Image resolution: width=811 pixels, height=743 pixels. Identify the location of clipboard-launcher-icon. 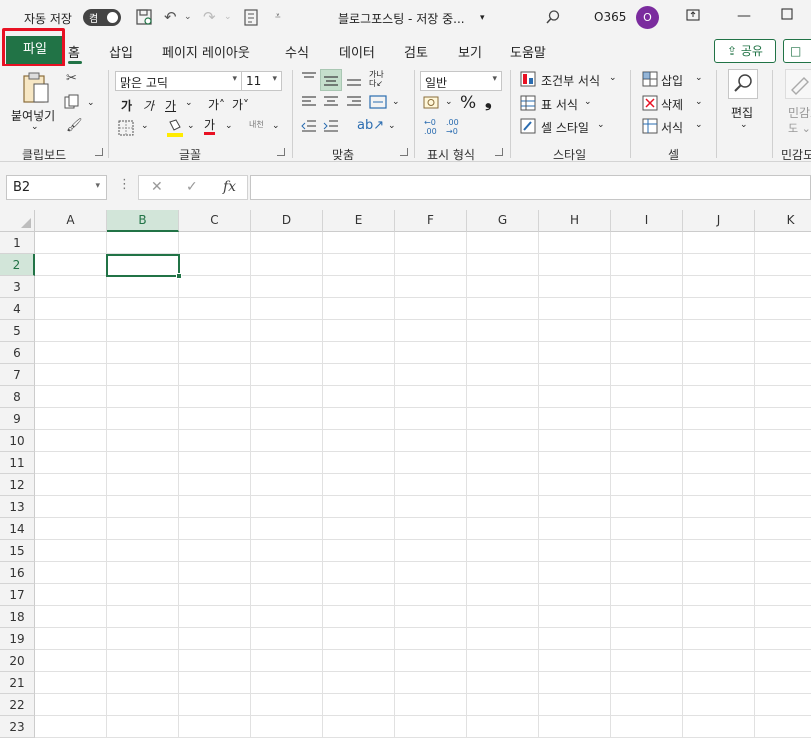
(99, 152).